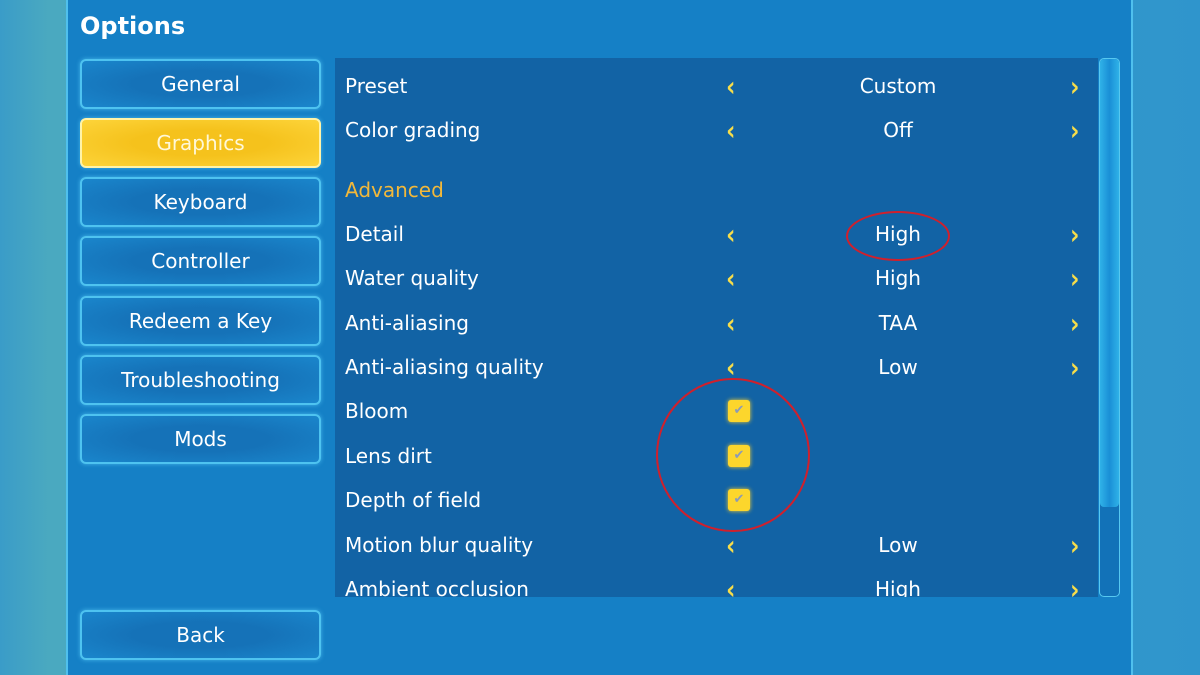  I want to click on setting-bloom: Bloom ✔, so click(721, 411).